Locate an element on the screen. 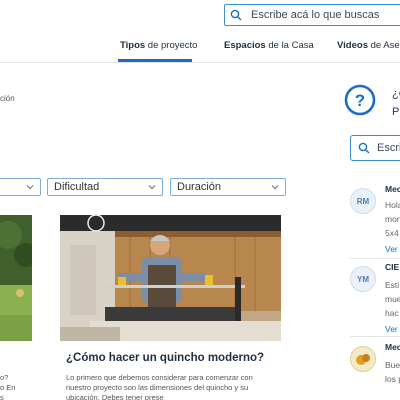 This screenshot has height=400, width=400. comment-text: Bue is located at coordinates (392, 365).